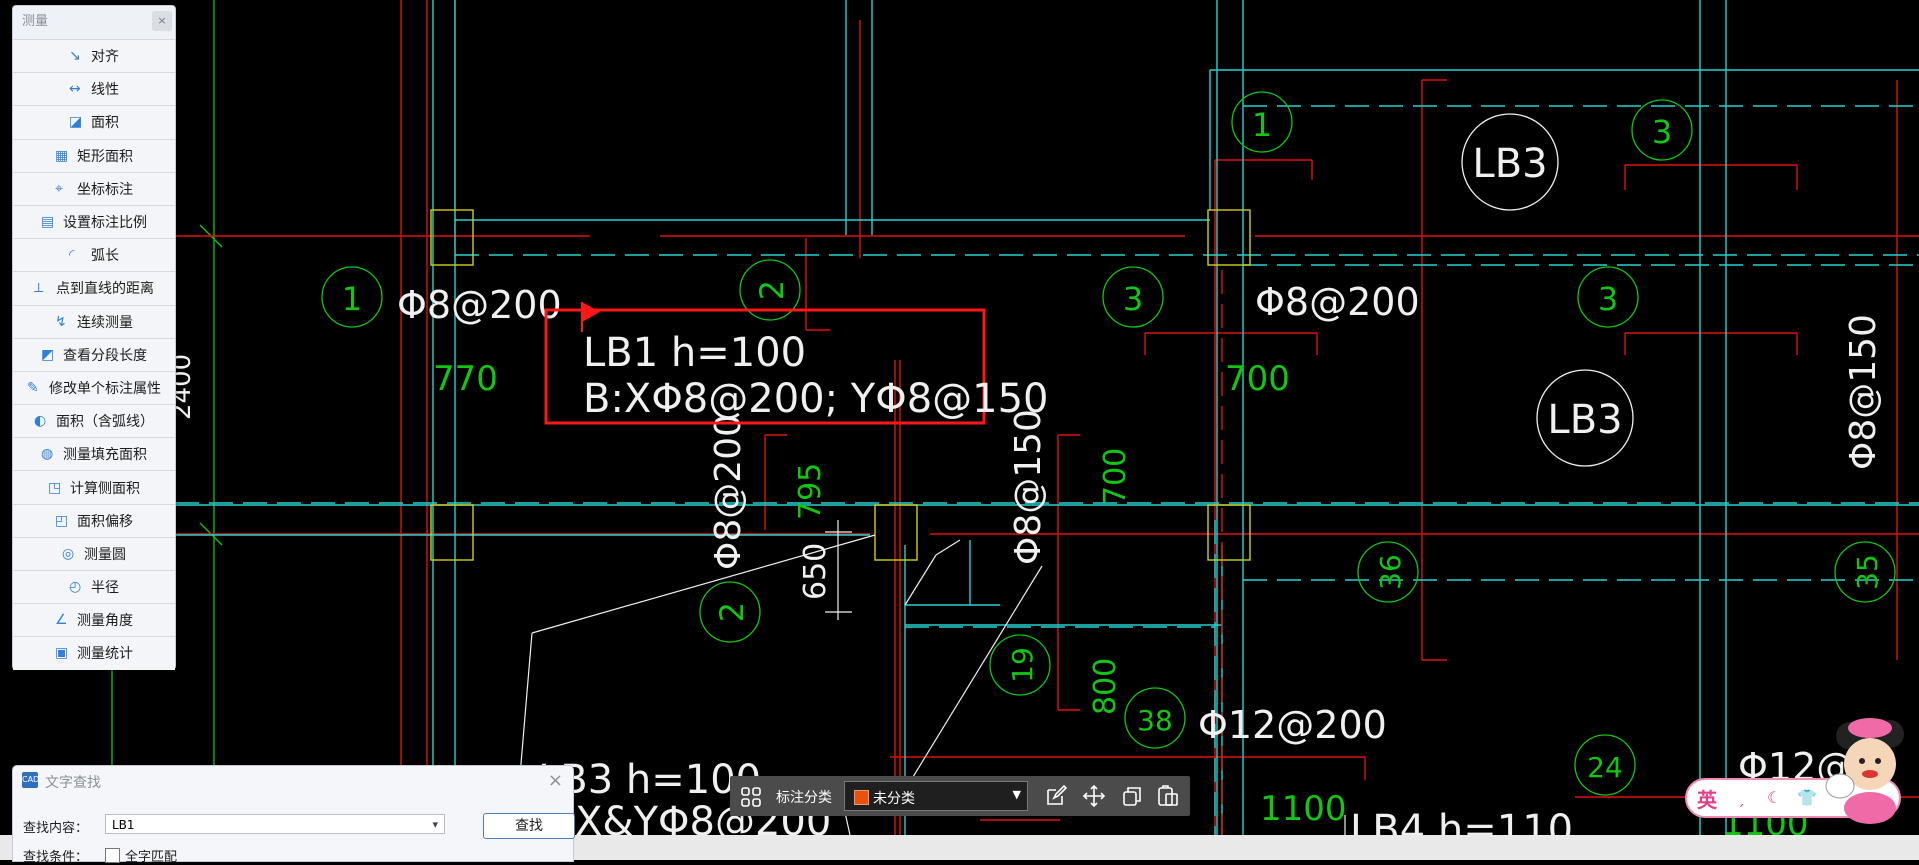 Image resolution: width=1919 pixels, height=865 pixels. Describe the element at coordinates (1461, 821) in the screenshot. I see `slab-label: LB4 h=110` at that location.